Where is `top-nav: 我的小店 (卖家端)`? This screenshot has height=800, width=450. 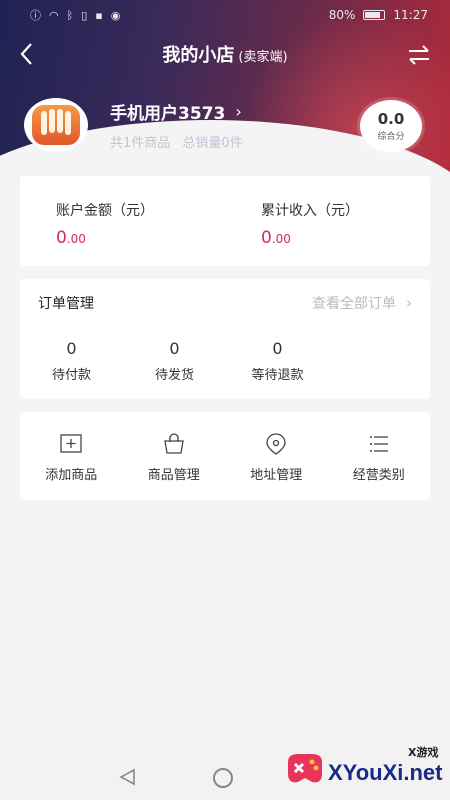
top-nav: 我的小店 (卖家端) is located at coordinates (225, 54).